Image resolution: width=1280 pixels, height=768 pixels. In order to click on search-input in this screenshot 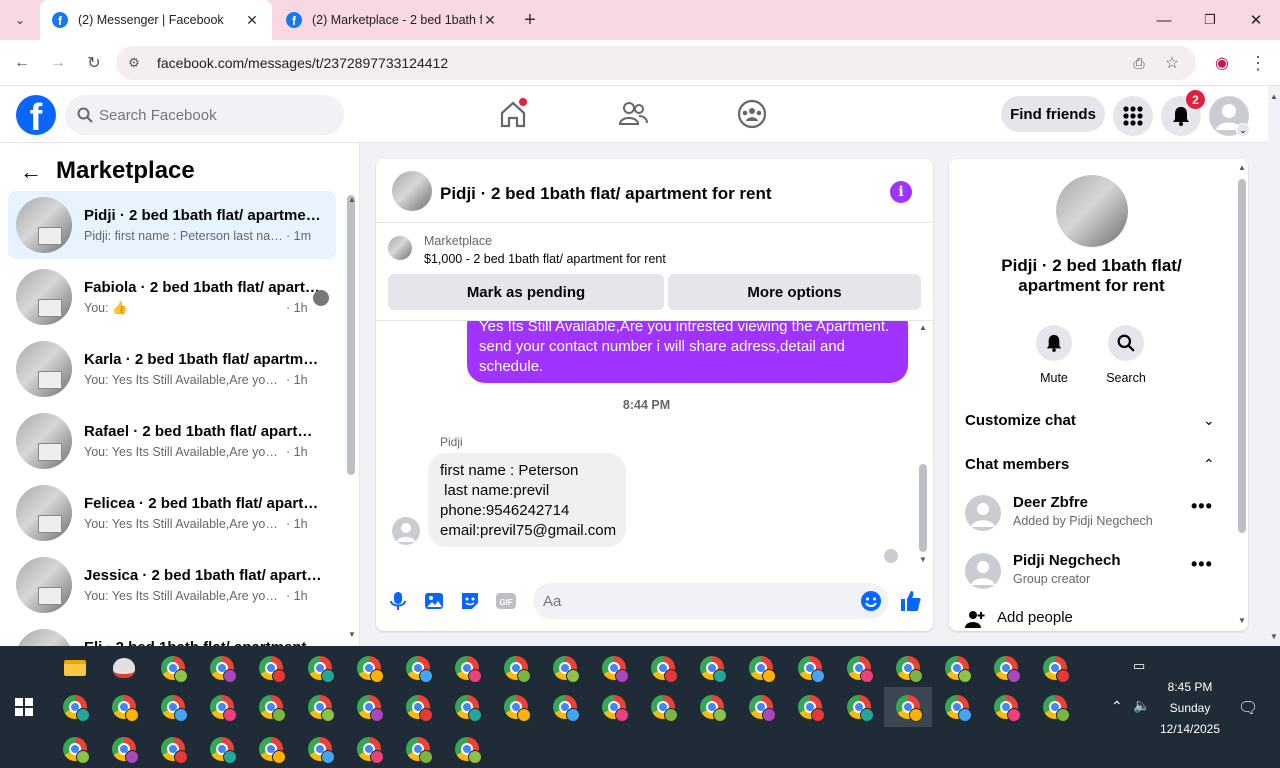, I will do `click(214, 115)`.